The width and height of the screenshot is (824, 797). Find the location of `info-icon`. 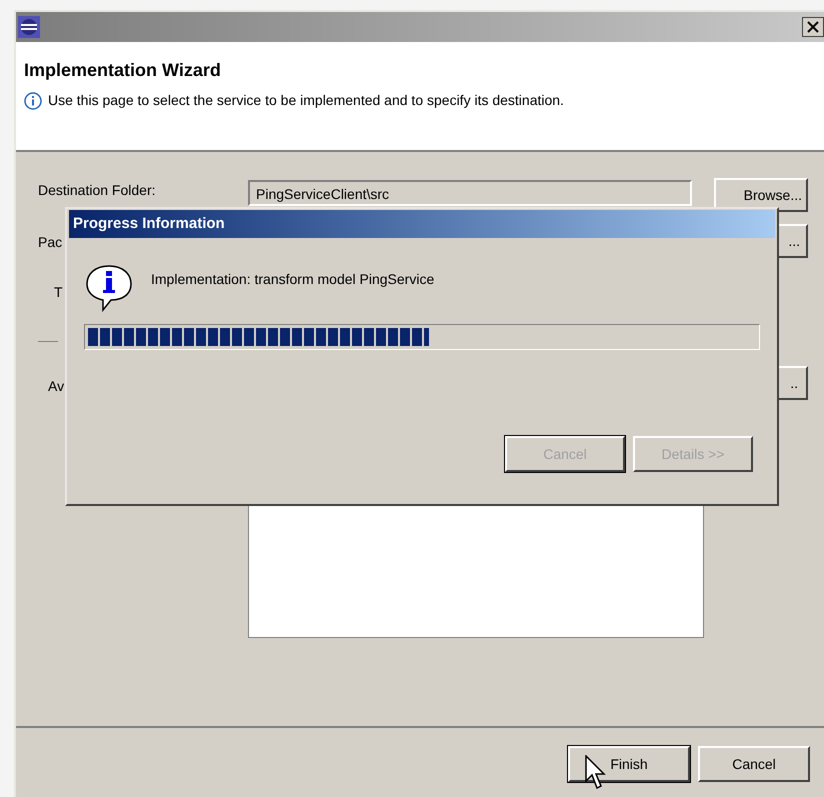

info-icon is located at coordinates (33, 101).